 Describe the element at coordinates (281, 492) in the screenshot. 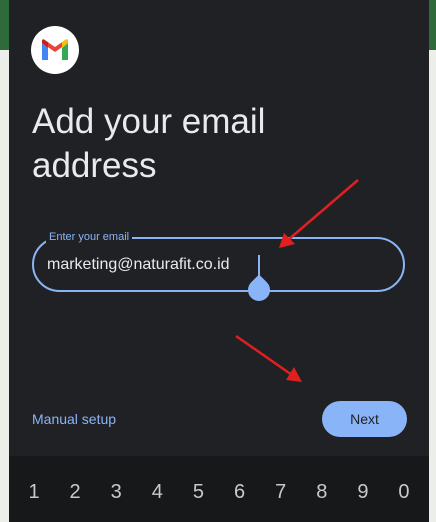

I see `keyboard-key-7: 7` at that location.